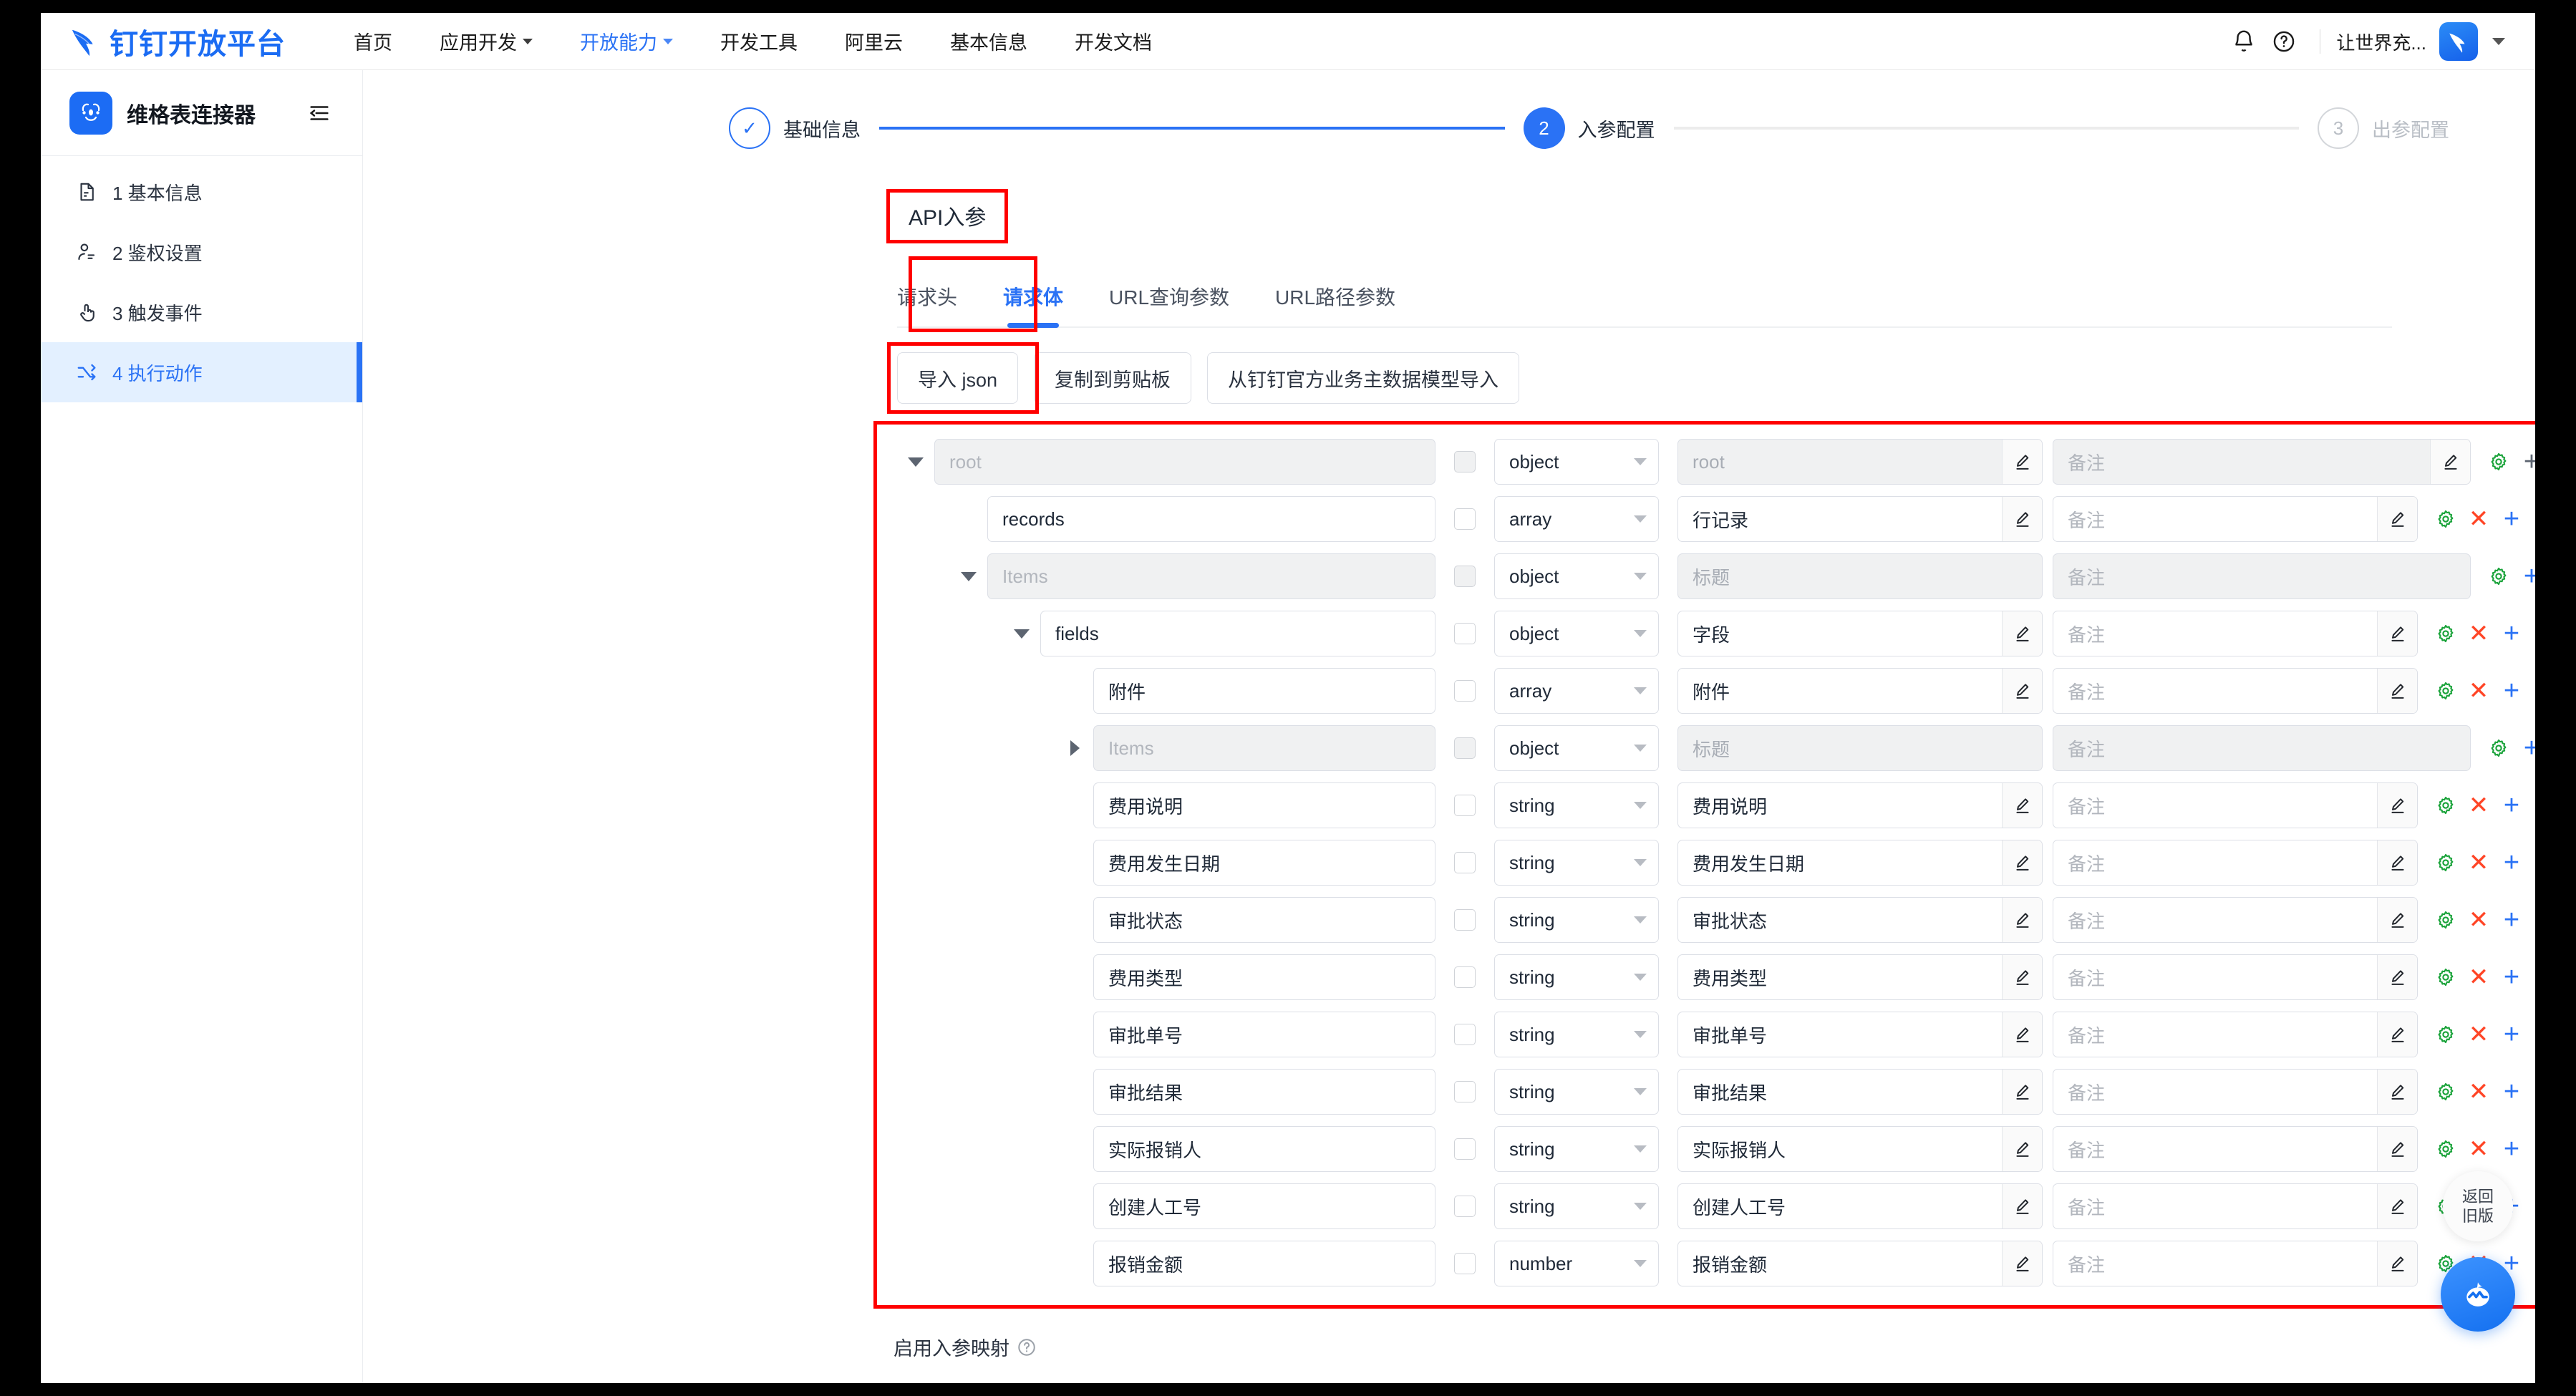 The height and width of the screenshot is (1396, 2576). I want to click on import-json-button: 导入 json, so click(958, 378).